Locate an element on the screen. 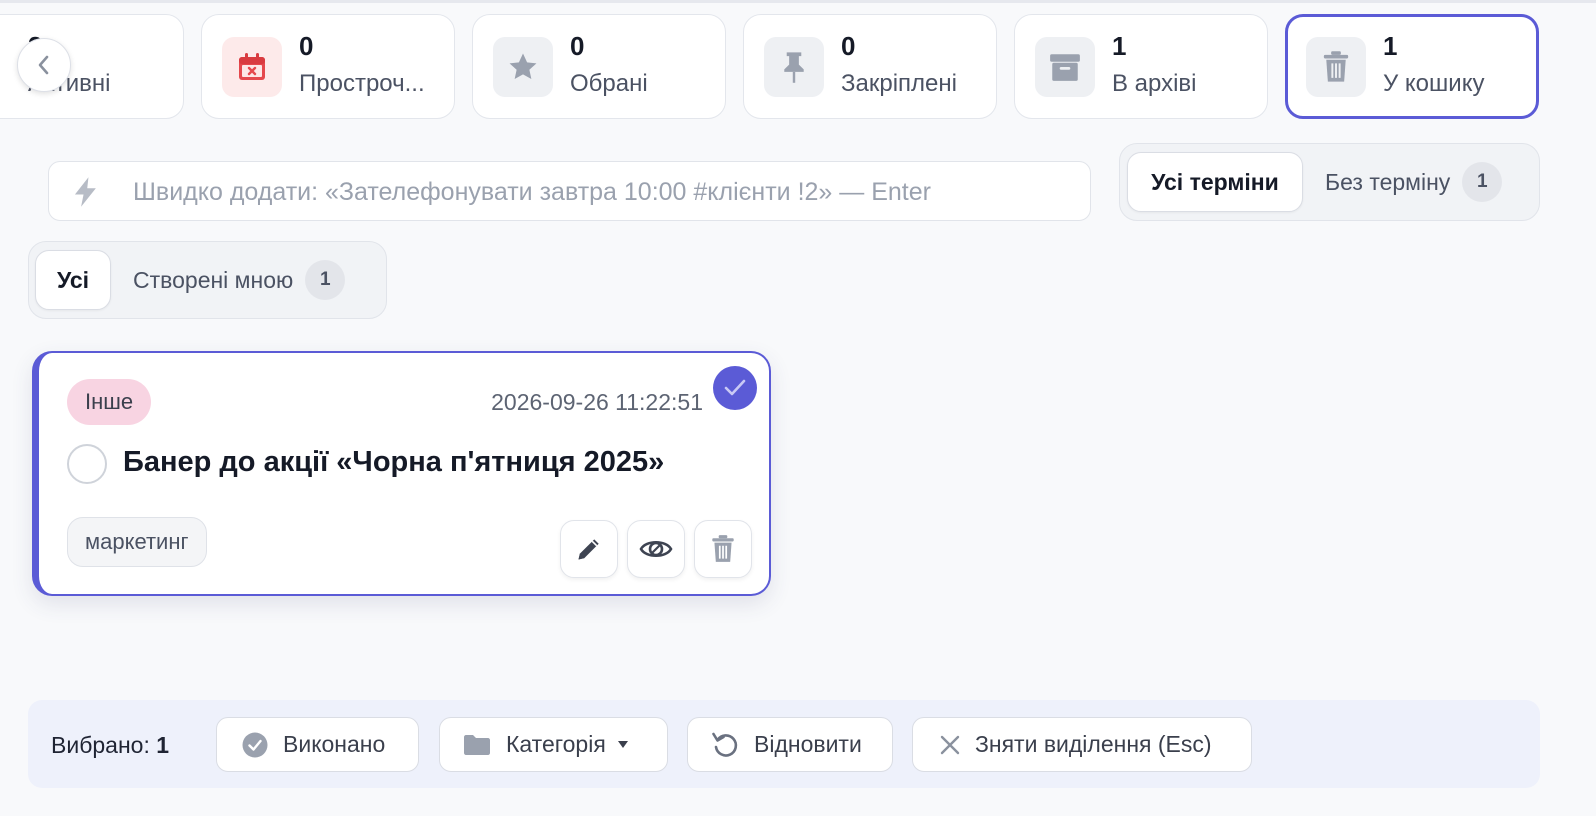 The height and width of the screenshot is (816, 1596). stat-label: Обрані is located at coordinates (609, 83).